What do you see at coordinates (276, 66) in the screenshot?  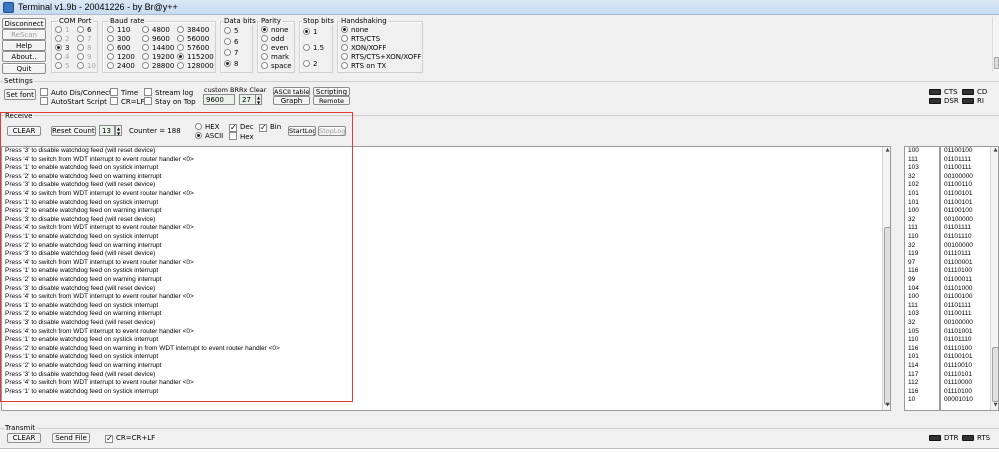 I see `parity-radio-space: space` at bounding box center [276, 66].